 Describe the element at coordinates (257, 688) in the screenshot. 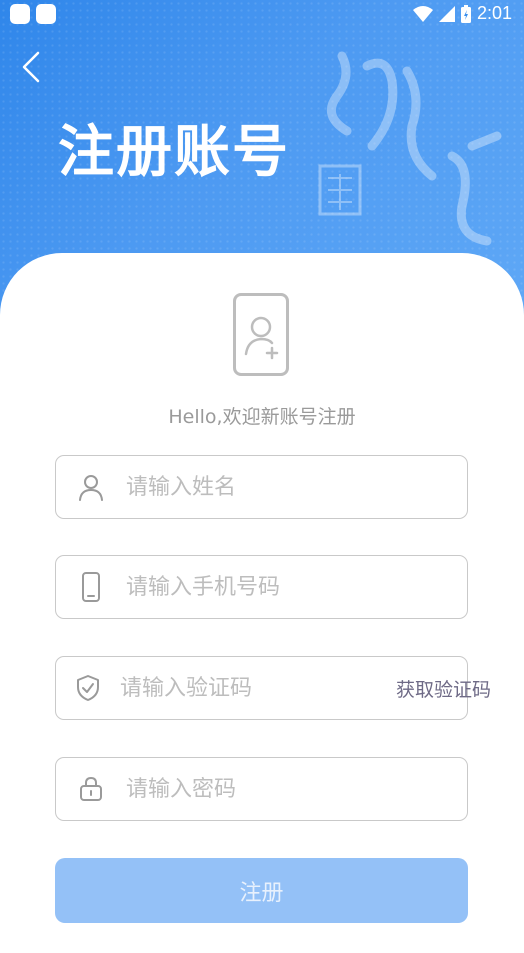

I see `verification-code-input` at that location.